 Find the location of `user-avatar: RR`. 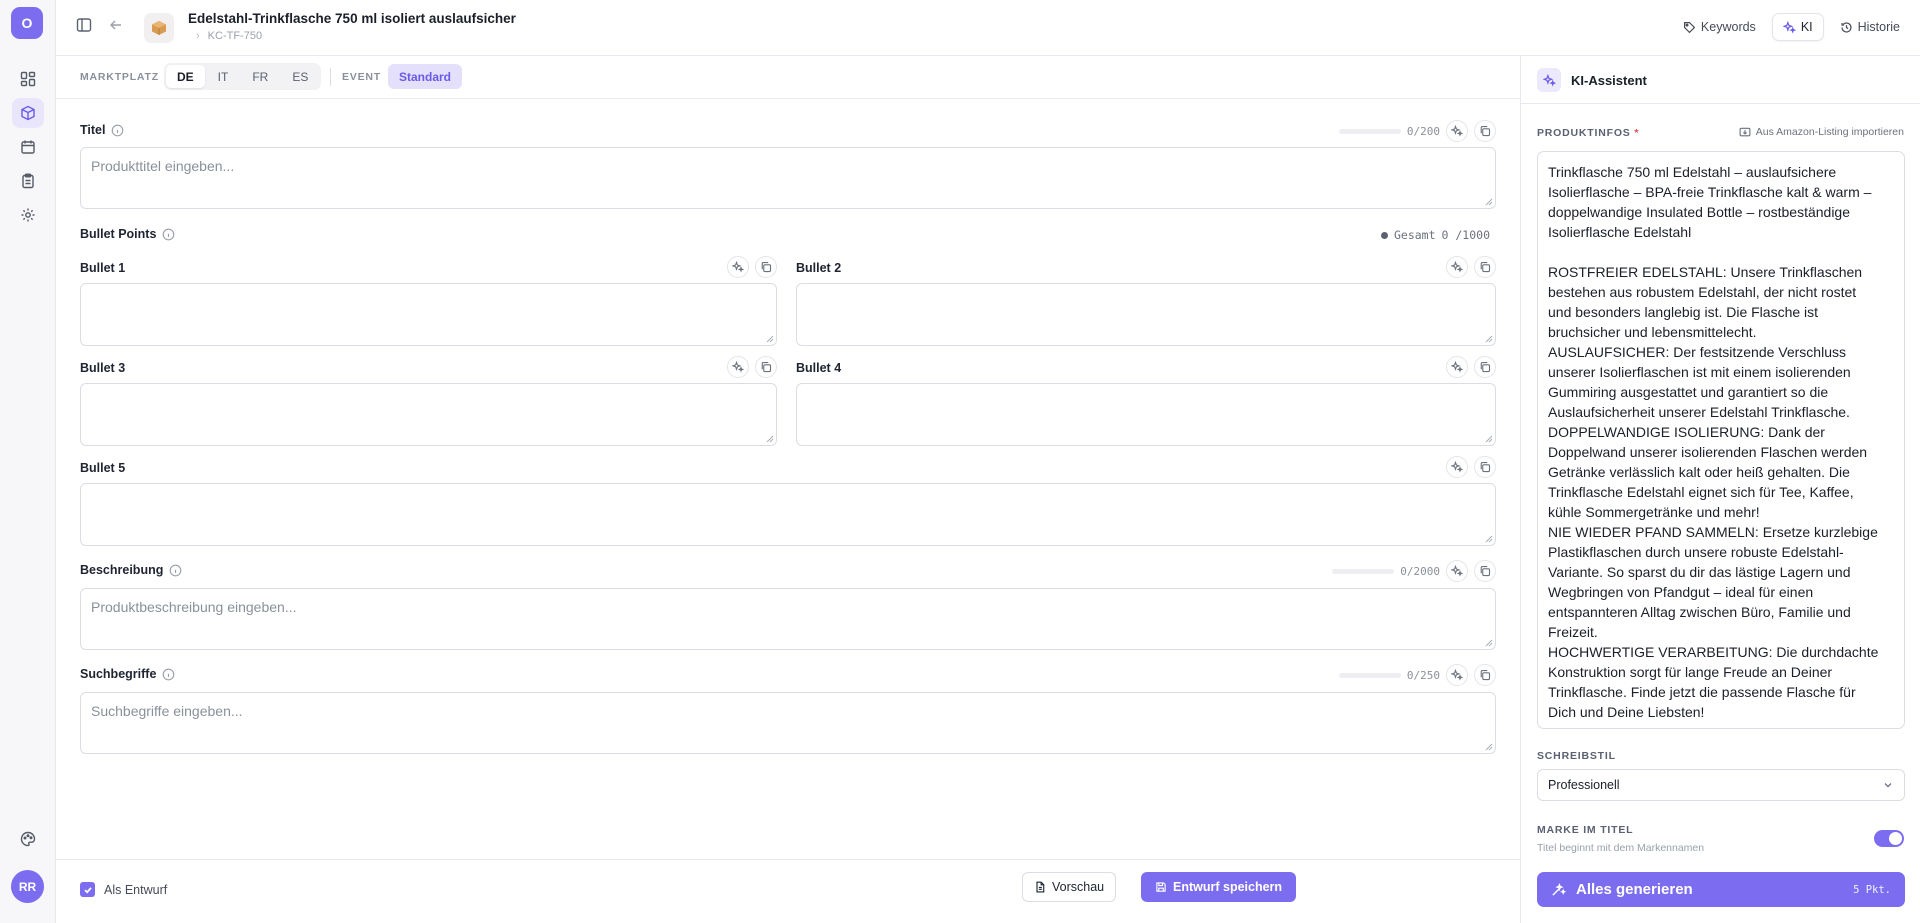

user-avatar: RR is located at coordinates (27, 886).